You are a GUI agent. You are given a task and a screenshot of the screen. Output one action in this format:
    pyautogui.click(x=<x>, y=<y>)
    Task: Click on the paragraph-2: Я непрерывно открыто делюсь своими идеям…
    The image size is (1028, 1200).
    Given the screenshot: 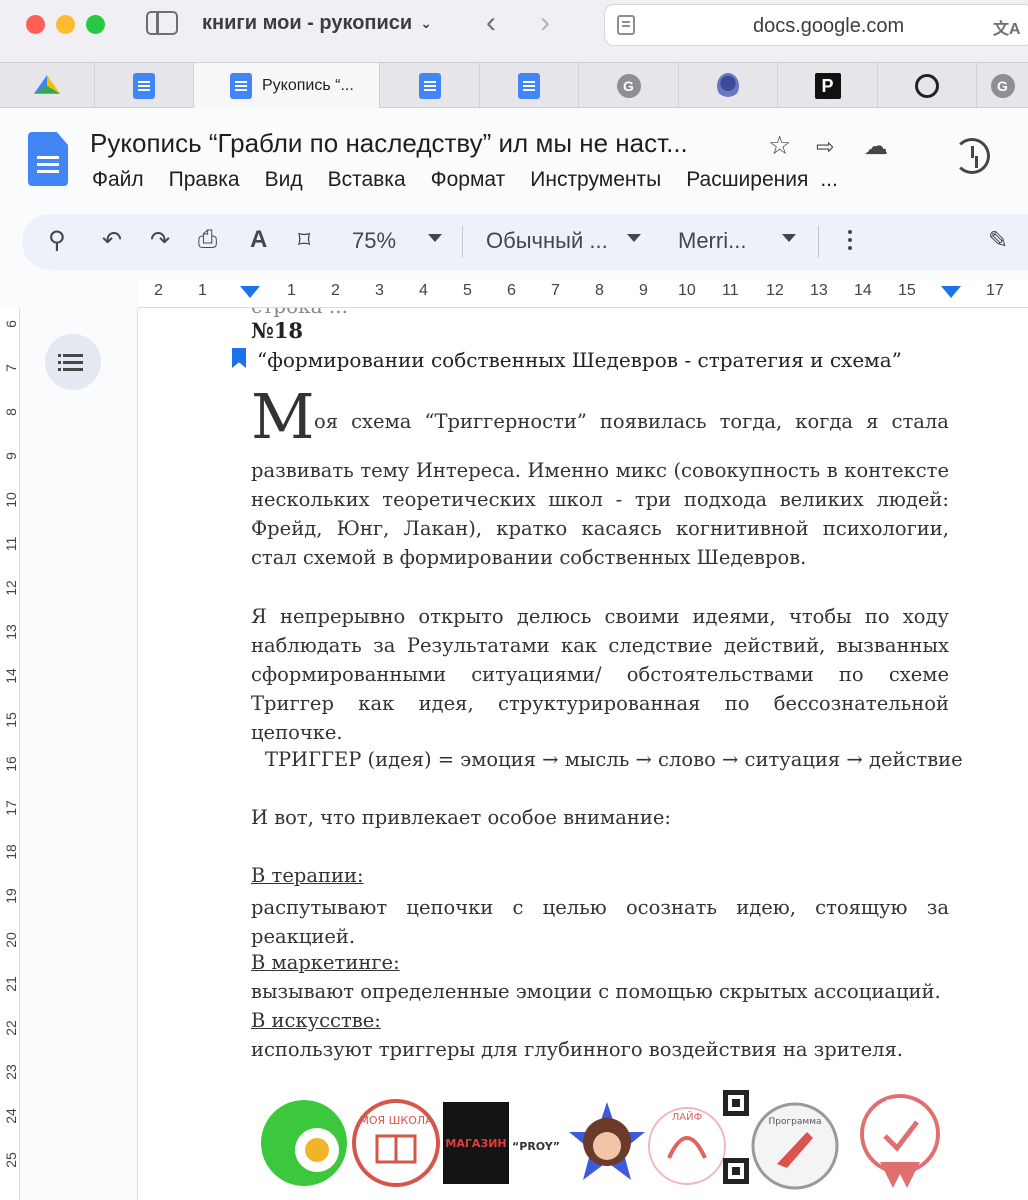 What is the action you would take?
    pyautogui.click(x=600, y=674)
    